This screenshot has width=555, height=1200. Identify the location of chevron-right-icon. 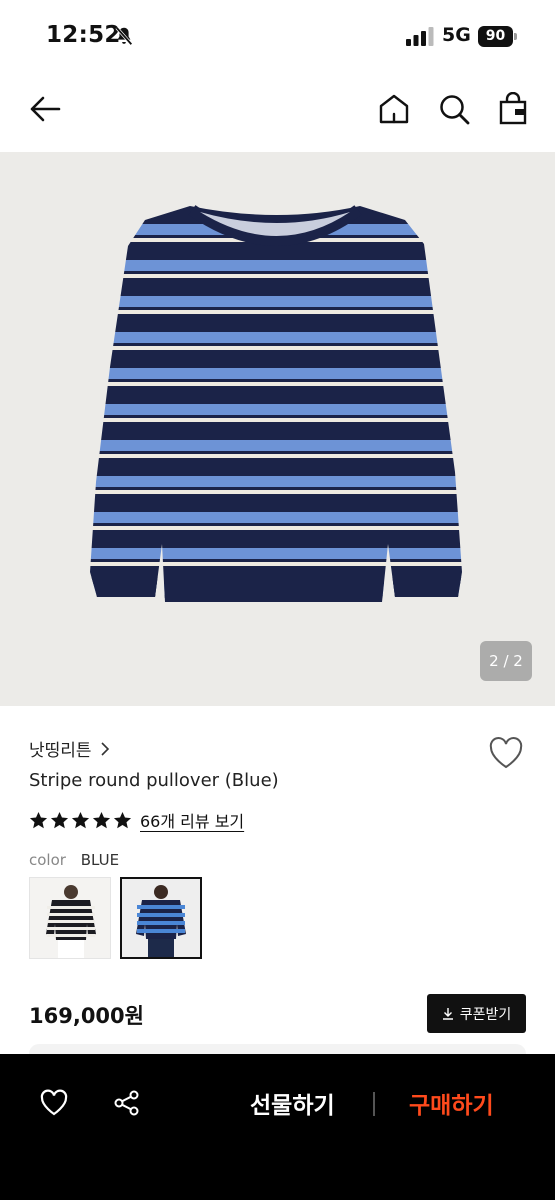
(104, 748).